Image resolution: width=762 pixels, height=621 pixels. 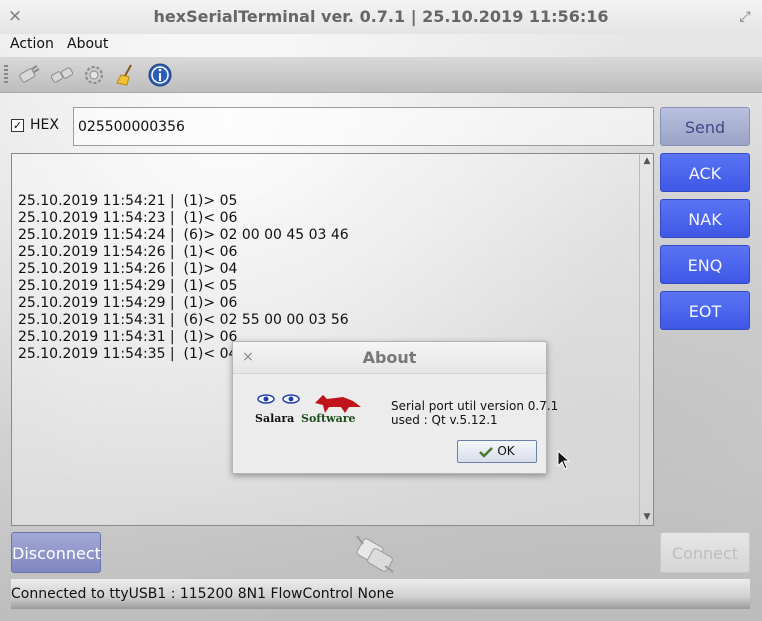 I want to click on about-info-icon, so click(x=160, y=75).